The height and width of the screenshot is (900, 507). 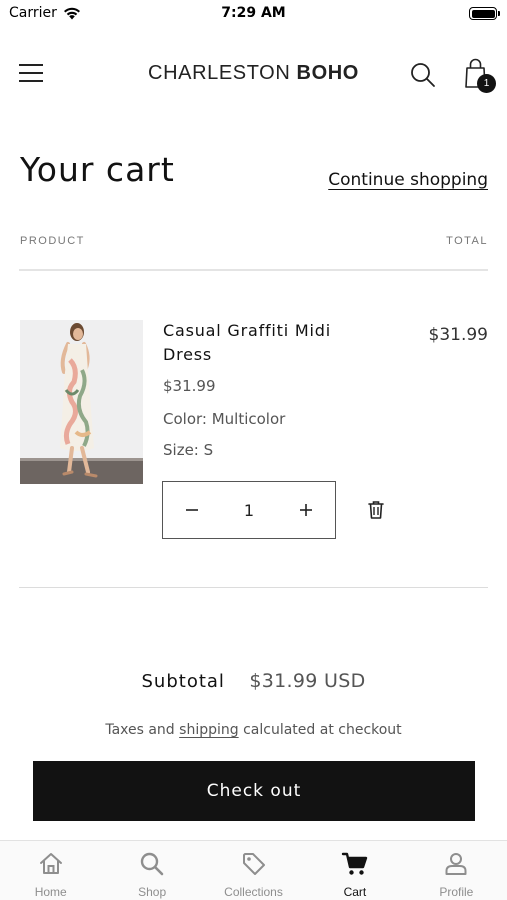 I want to click on product-image, so click(x=81, y=402).